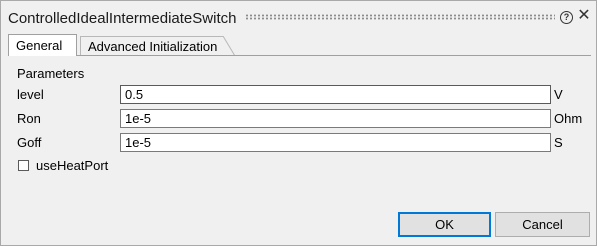  What do you see at coordinates (558, 142) in the screenshot?
I see `goff-unit: S` at bounding box center [558, 142].